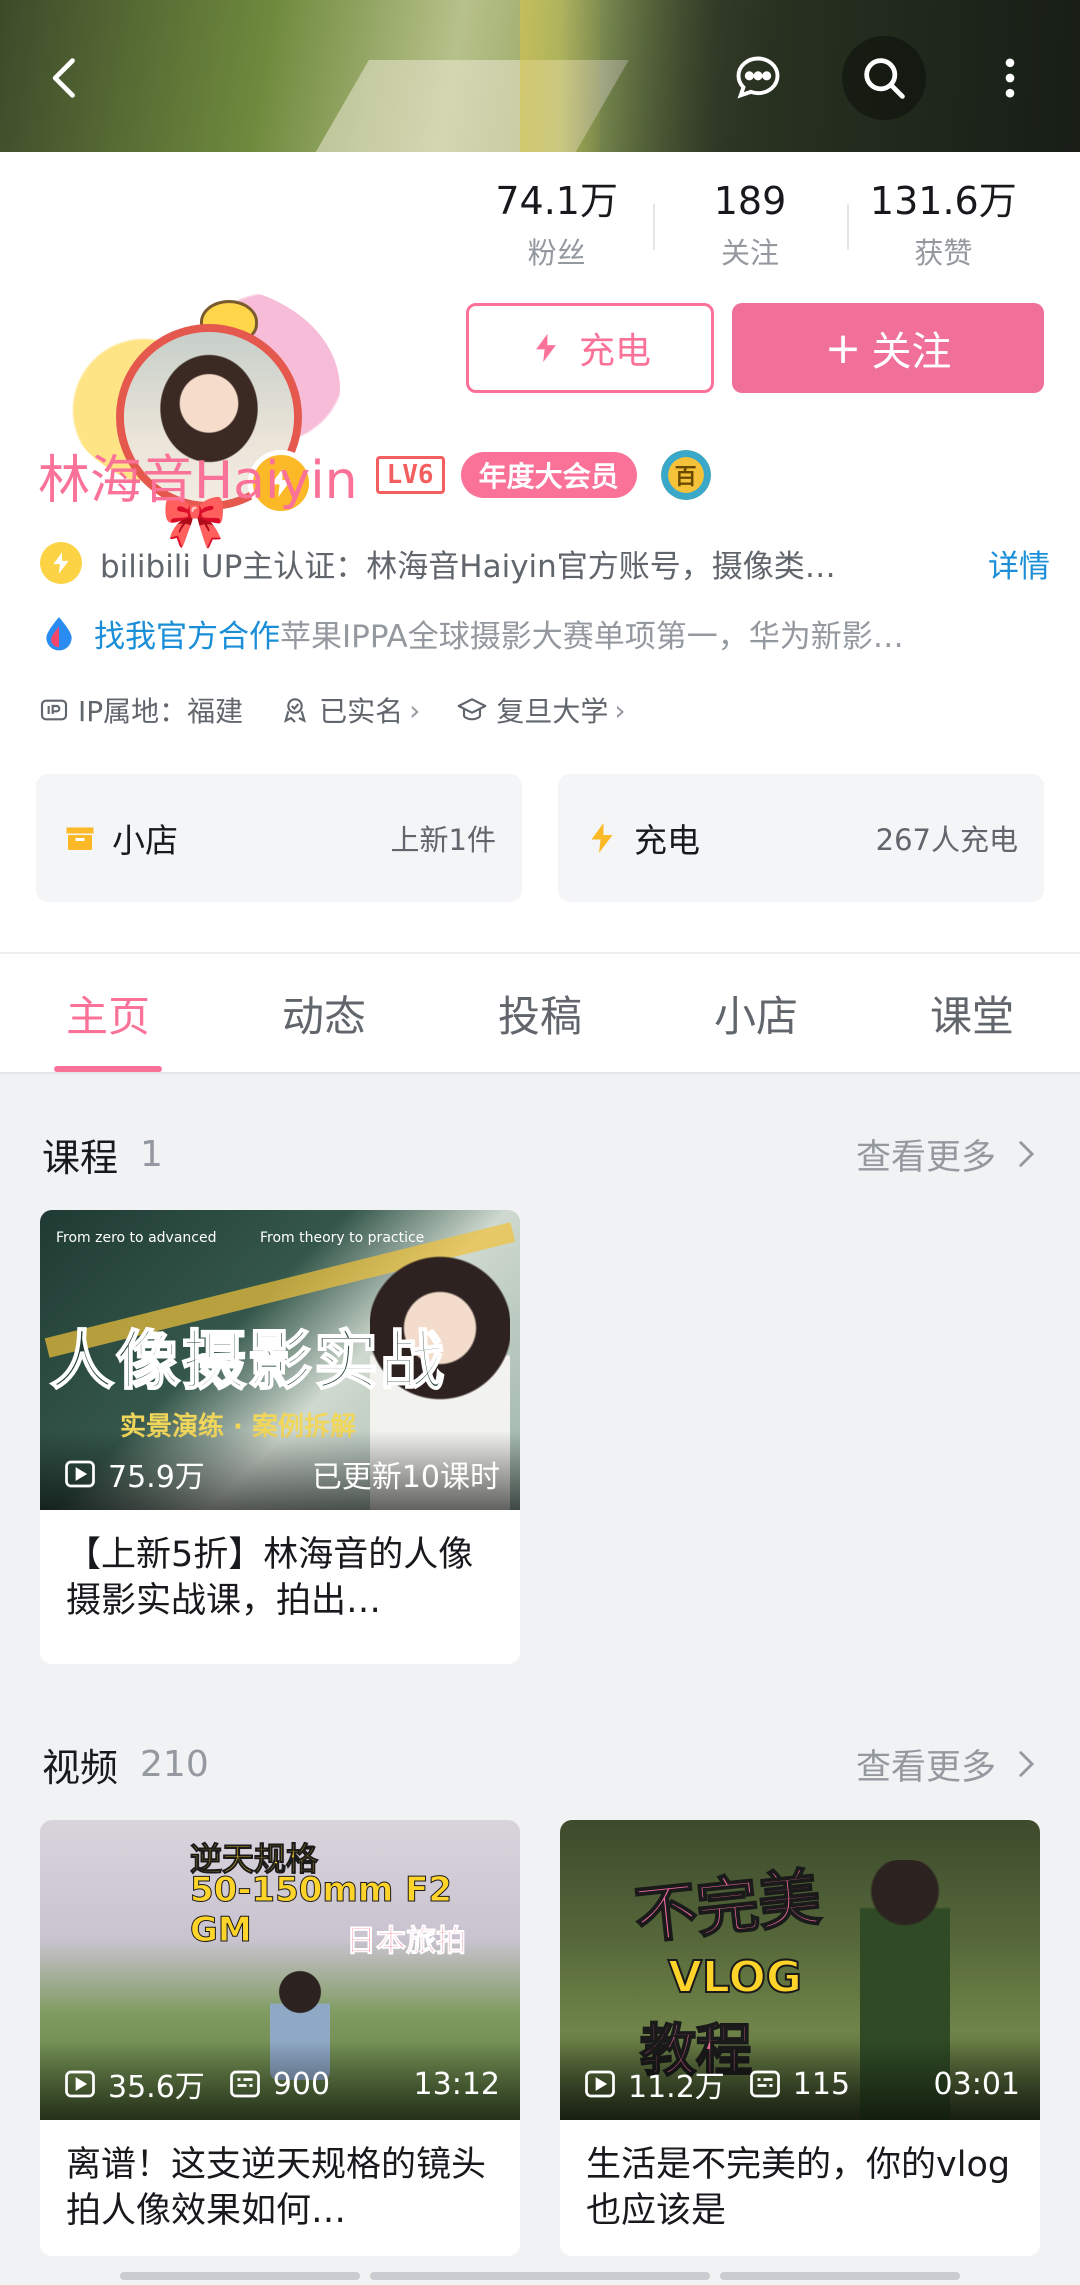  I want to click on stat-following: 189 关注, so click(749, 224).